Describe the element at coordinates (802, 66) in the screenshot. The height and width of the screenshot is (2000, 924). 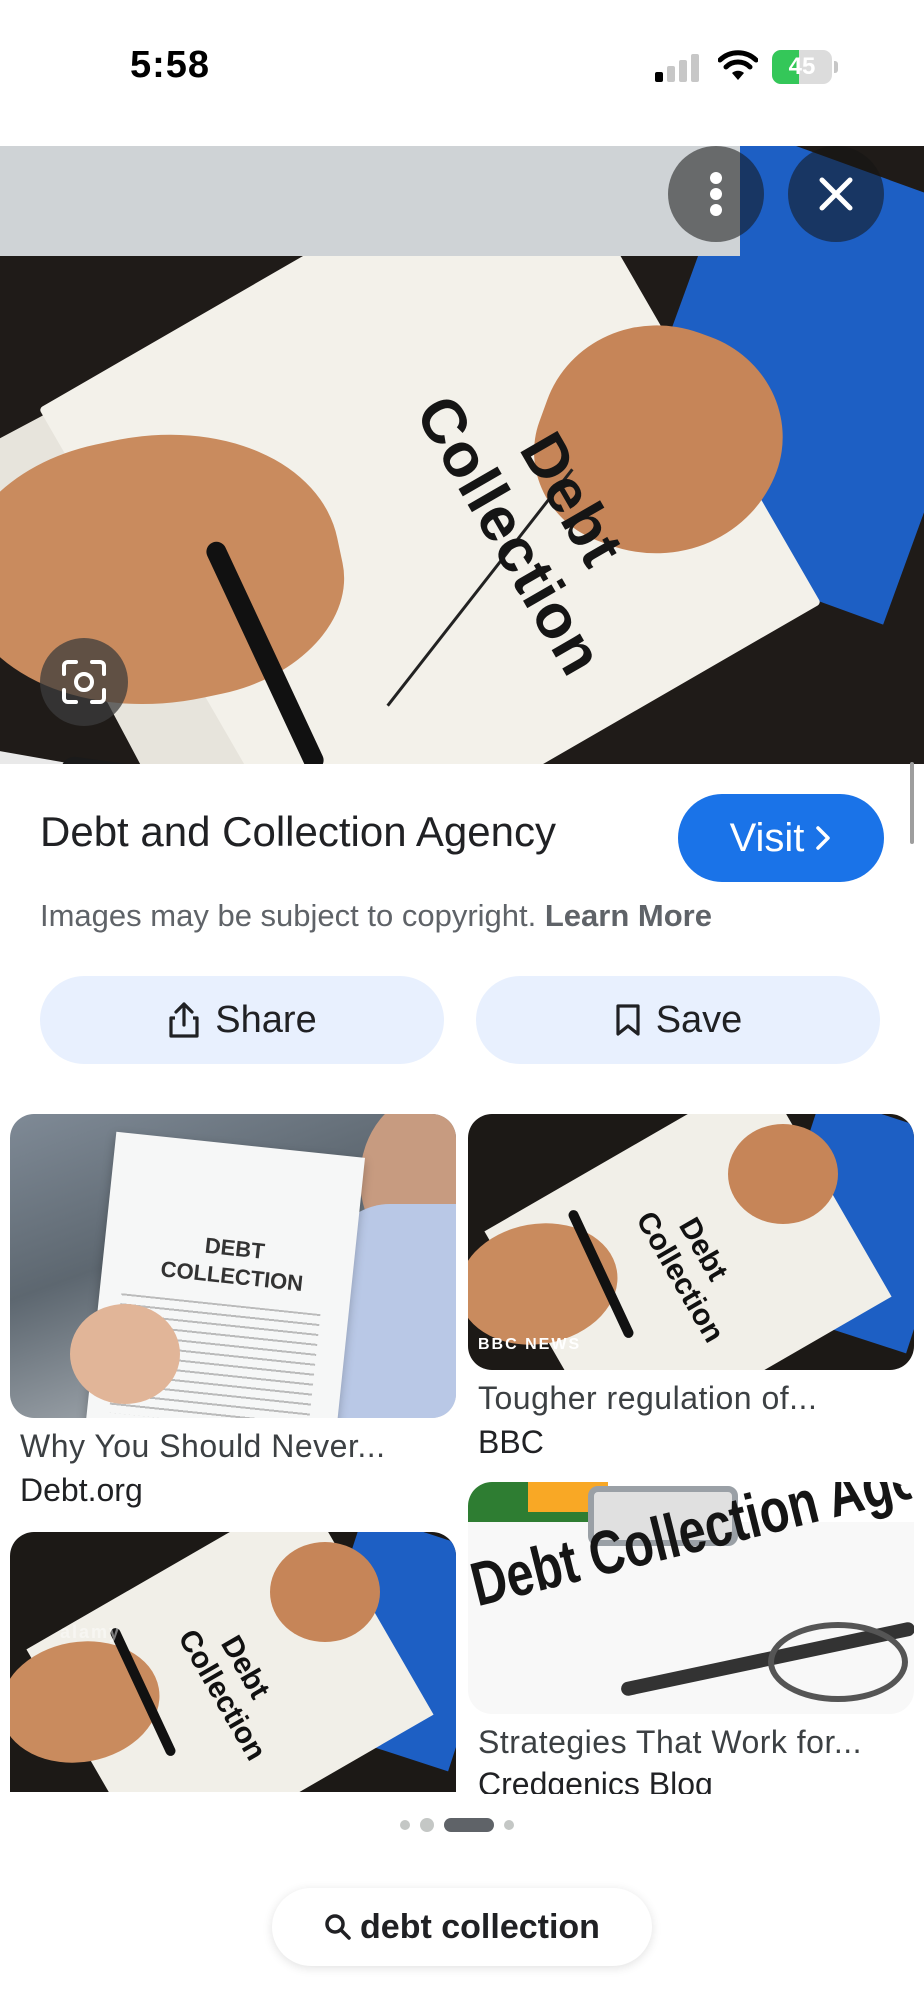
I see `battery-level-text: 45` at that location.